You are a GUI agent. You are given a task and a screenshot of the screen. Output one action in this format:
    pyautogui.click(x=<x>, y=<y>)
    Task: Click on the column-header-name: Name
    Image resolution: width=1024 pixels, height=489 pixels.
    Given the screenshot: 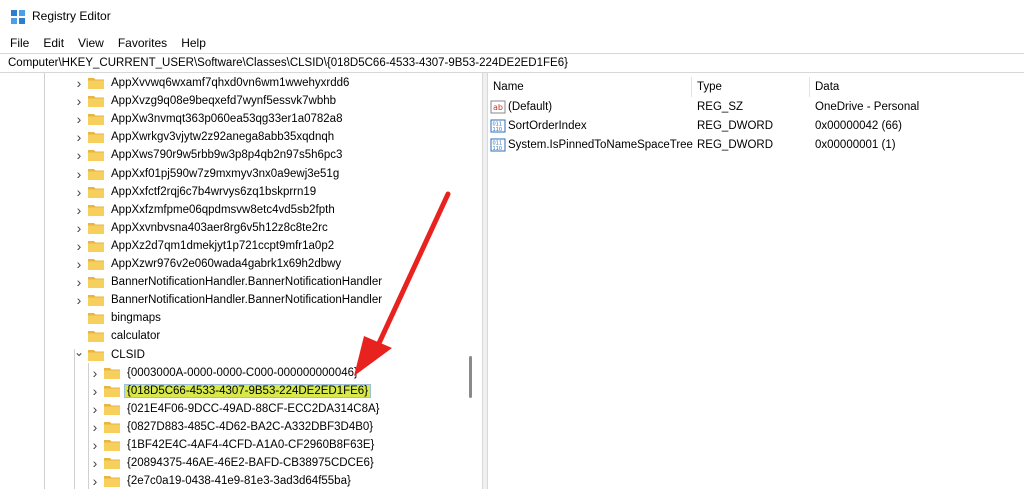 What is the action you would take?
    pyautogui.click(x=590, y=87)
    